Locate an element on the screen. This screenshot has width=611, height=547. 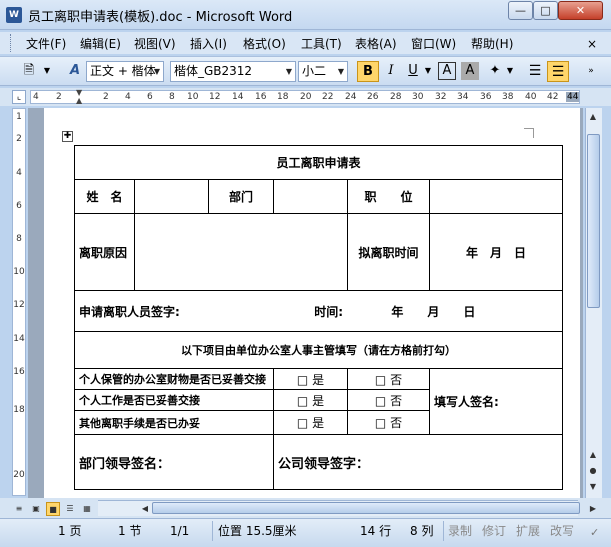
spelling-check-icon: ✓ is located at coordinates (594, 532).